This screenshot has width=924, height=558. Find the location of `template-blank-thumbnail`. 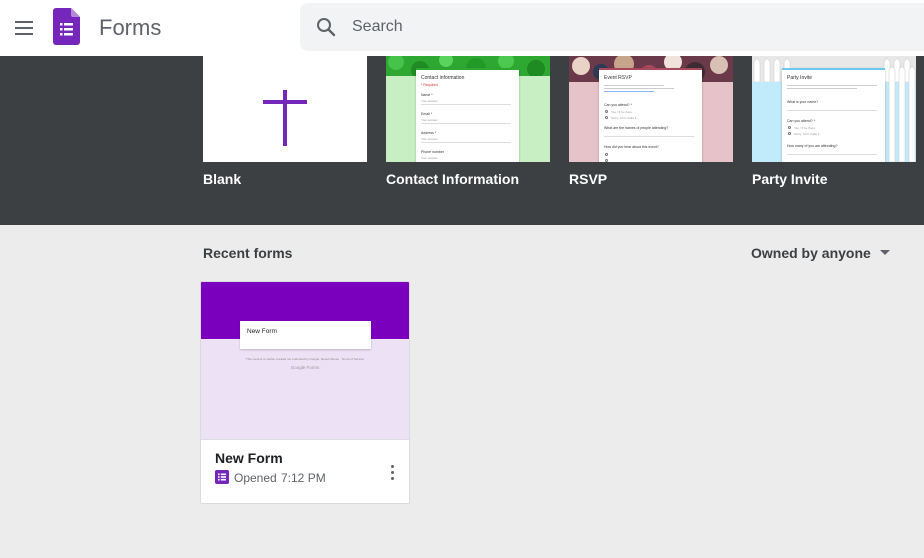

template-blank-thumbnail is located at coordinates (285, 109).